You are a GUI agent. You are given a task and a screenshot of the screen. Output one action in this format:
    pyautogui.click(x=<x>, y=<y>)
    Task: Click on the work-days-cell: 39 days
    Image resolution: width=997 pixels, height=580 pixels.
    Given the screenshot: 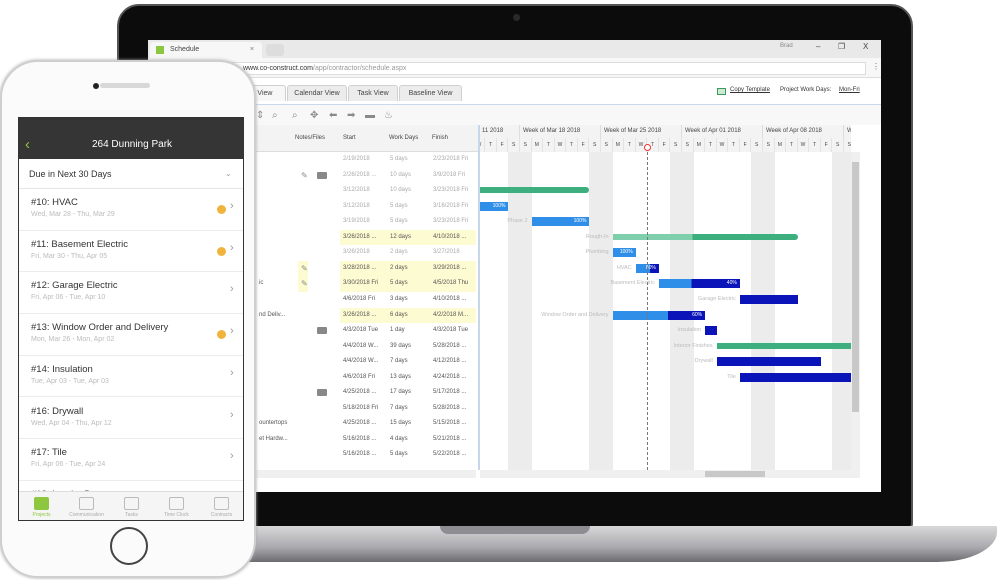 What is the action you would take?
    pyautogui.click(x=401, y=345)
    